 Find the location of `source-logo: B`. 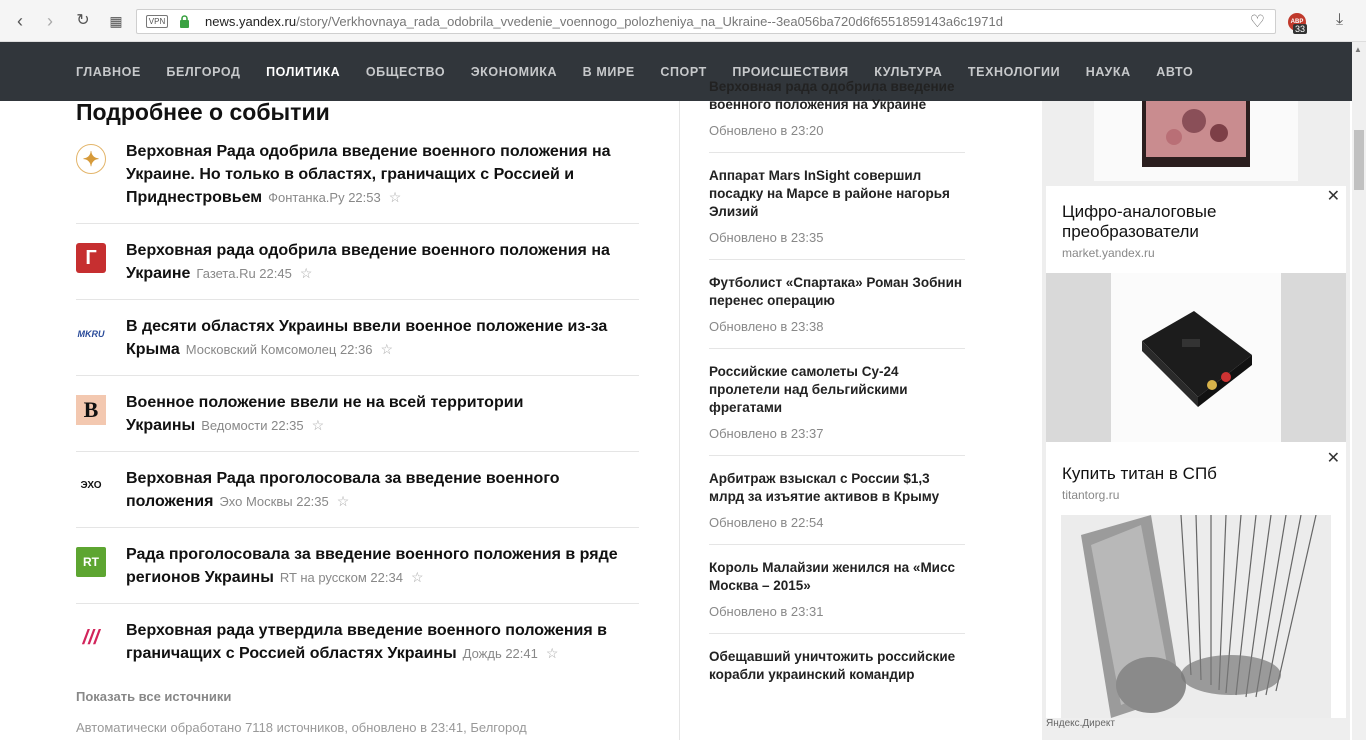

source-logo: B is located at coordinates (91, 410).